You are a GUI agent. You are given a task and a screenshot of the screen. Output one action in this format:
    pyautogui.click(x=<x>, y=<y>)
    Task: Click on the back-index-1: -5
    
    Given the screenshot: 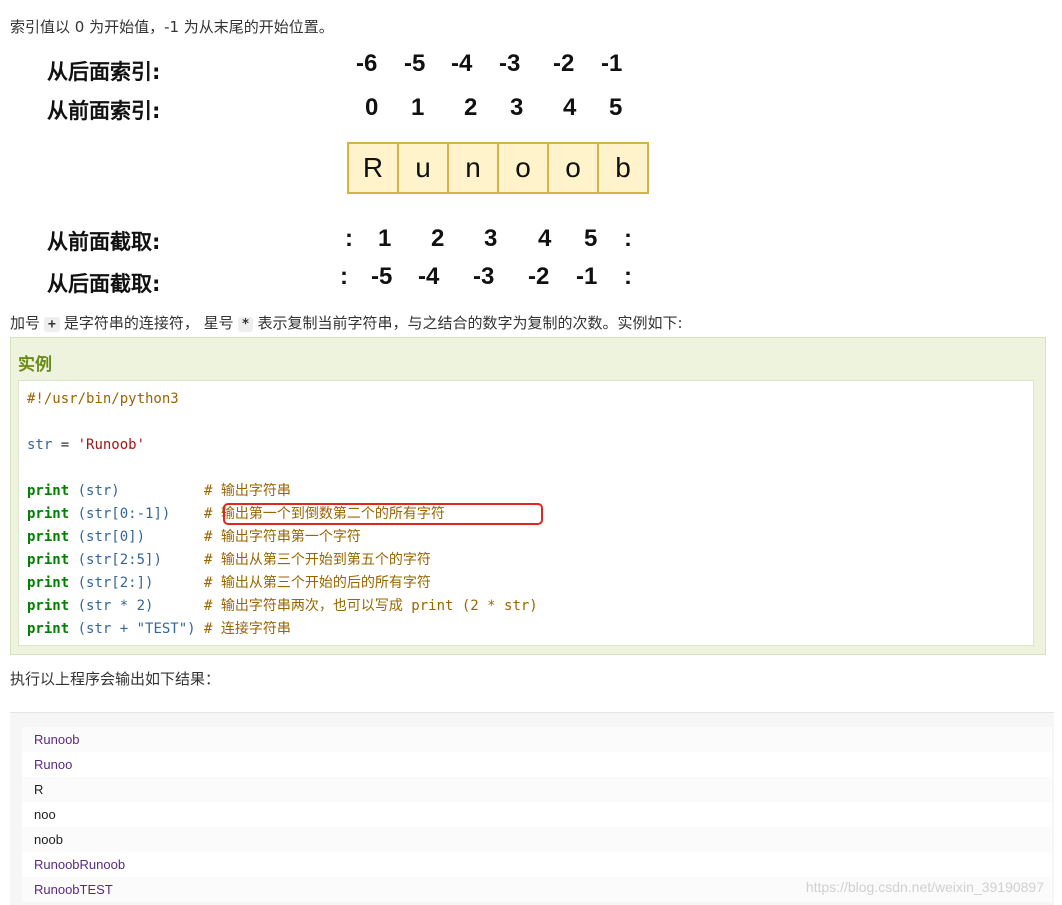 What is the action you would take?
    pyautogui.click(x=415, y=63)
    